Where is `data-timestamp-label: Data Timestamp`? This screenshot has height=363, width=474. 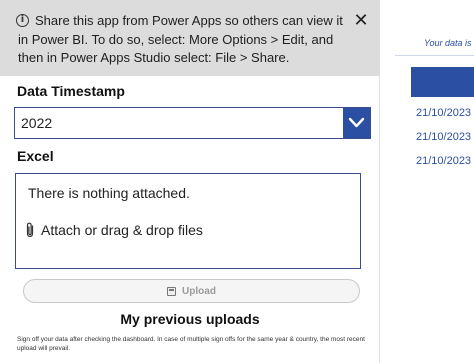 data-timestamp-label: Data Timestamp is located at coordinates (71, 91).